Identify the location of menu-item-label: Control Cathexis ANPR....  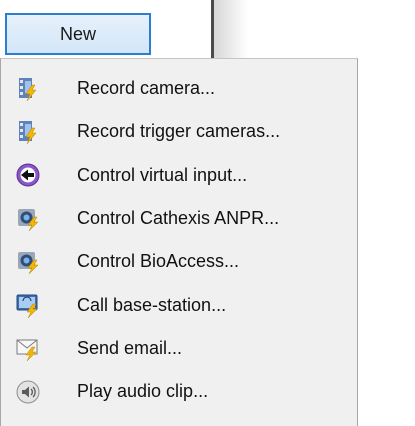
(178, 218).